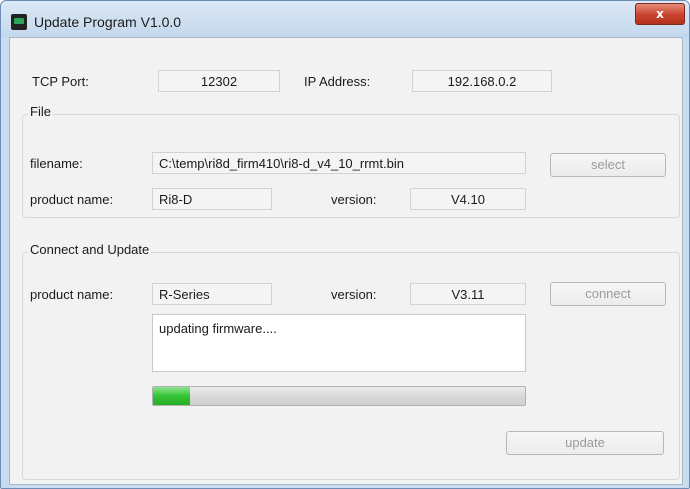 Image resolution: width=690 pixels, height=489 pixels. I want to click on app-icon, so click(19, 22).